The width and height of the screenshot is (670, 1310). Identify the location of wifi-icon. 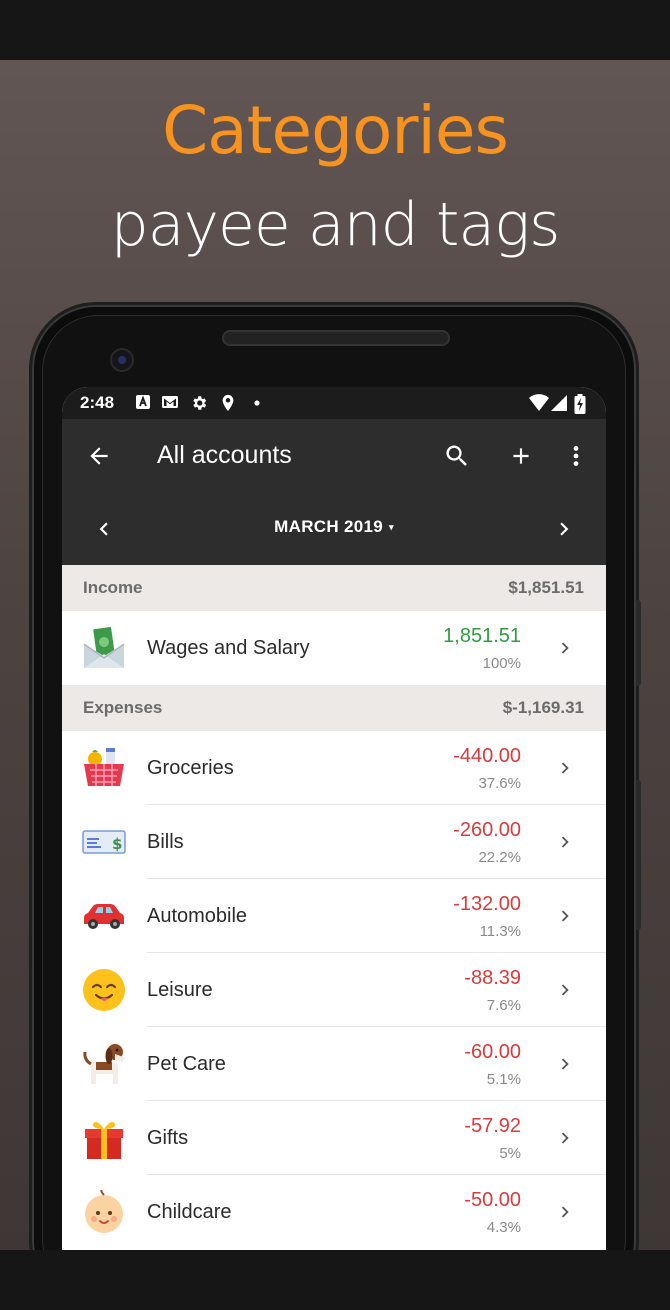
(539, 403).